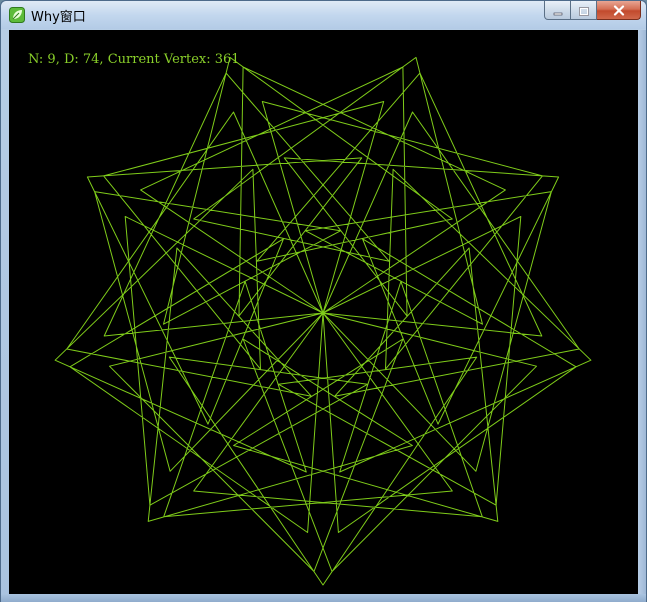  What do you see at coordinates (323, 598) in the screenshot?
I see `window-border-bottom` at bounding box center [323, 598].